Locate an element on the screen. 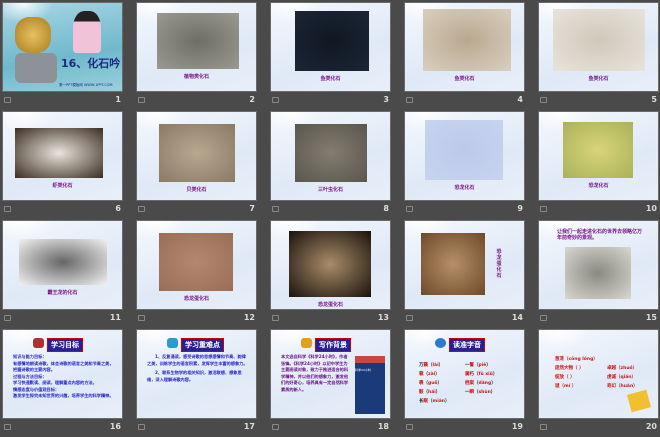 The image size is (660, 437). slide-preview: 三叶虫化石 is located at coordinates (330, 156).